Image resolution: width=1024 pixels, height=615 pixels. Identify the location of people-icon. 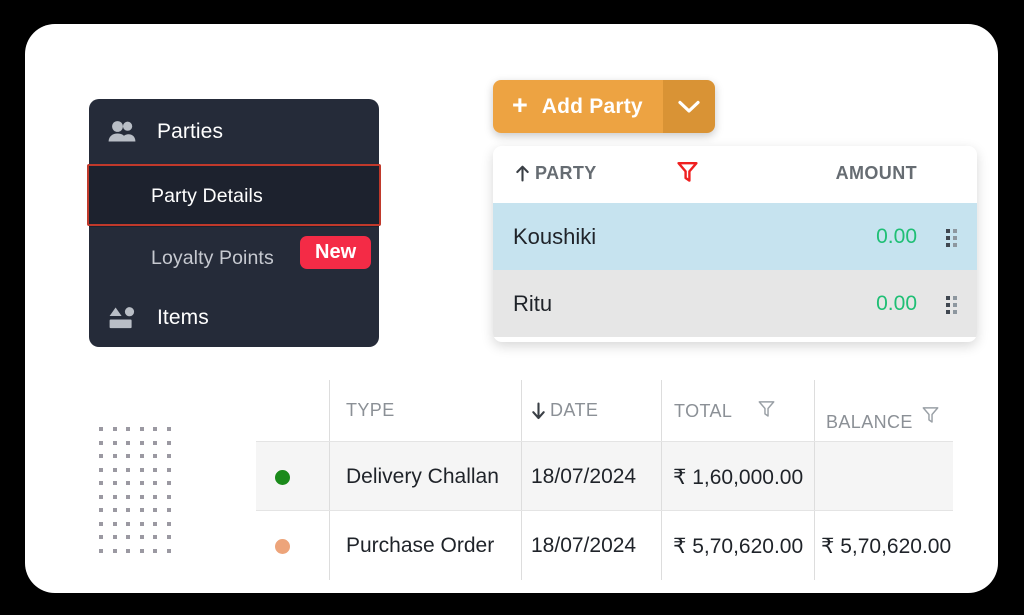
(122, 132).